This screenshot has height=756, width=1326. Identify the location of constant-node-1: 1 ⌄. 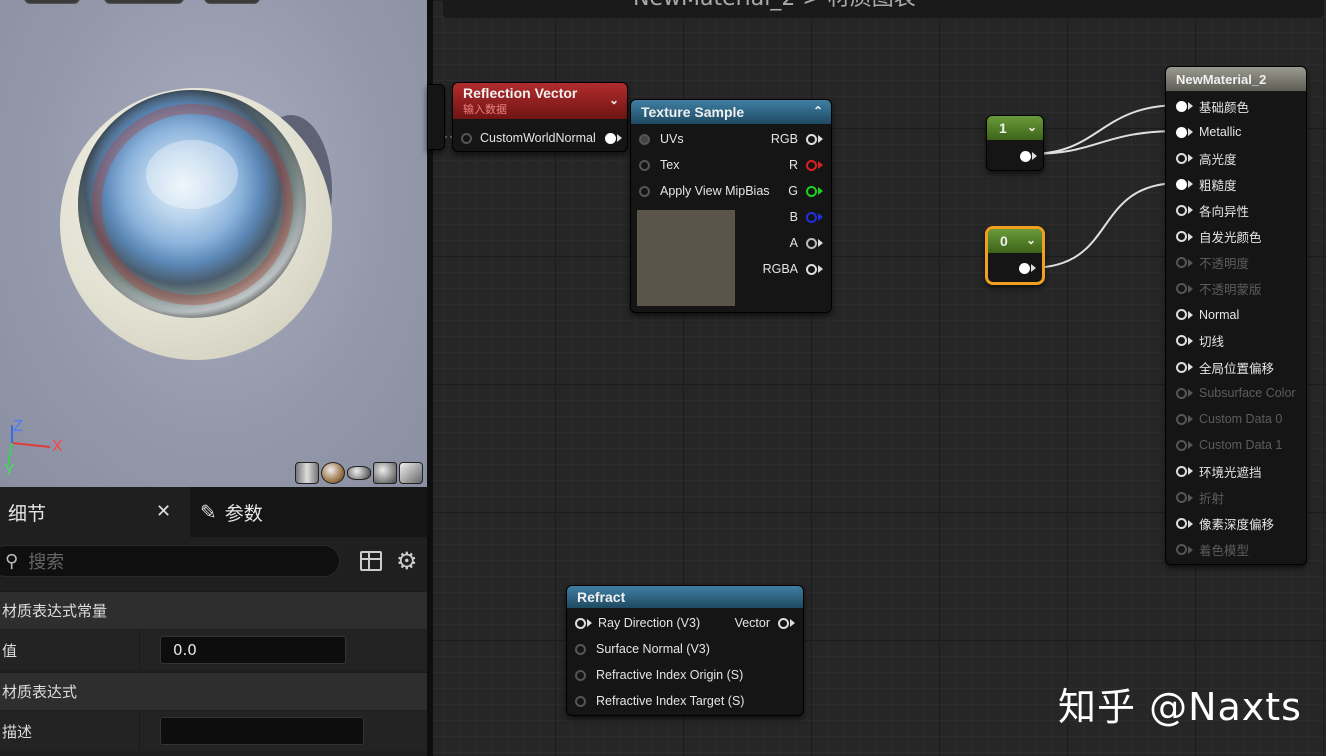
(1015, 143).